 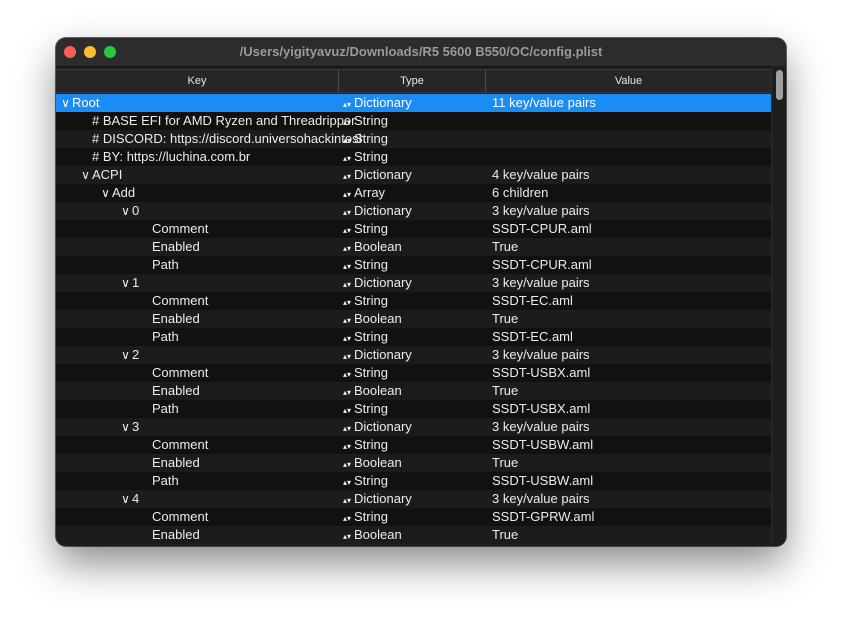 I want to click on table-row: Path ▴▾ String SSDT-CPUR.aml, so click(x=413, y=265).